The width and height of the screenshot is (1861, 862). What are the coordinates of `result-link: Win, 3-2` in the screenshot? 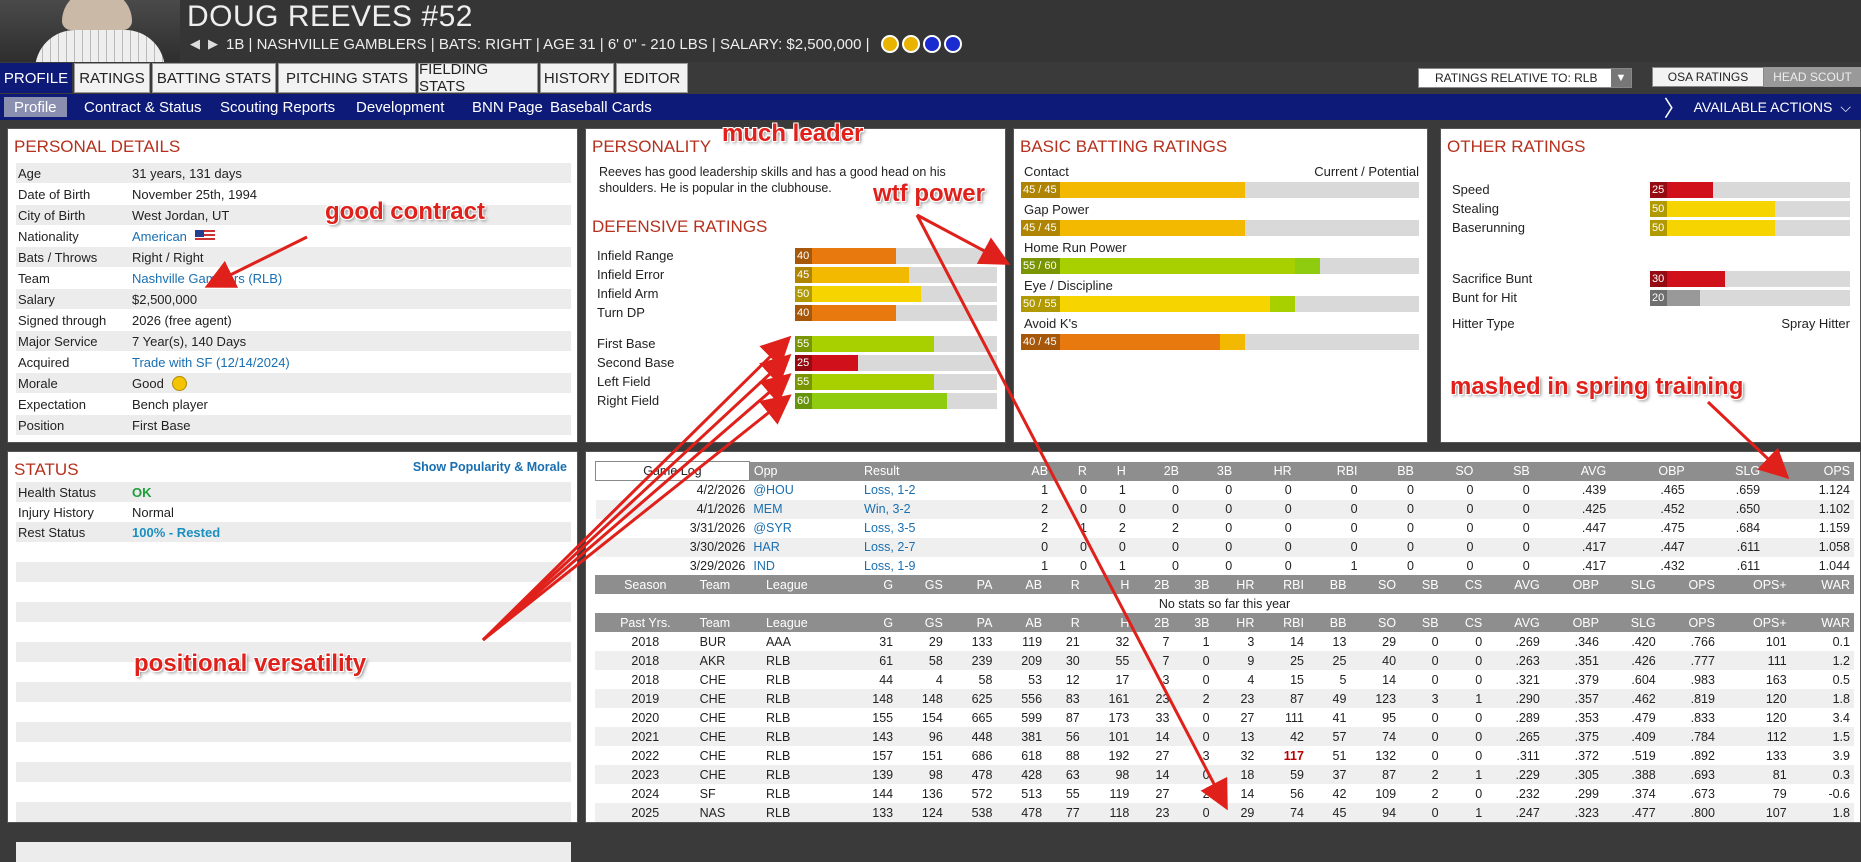 It's located at (928, 509).